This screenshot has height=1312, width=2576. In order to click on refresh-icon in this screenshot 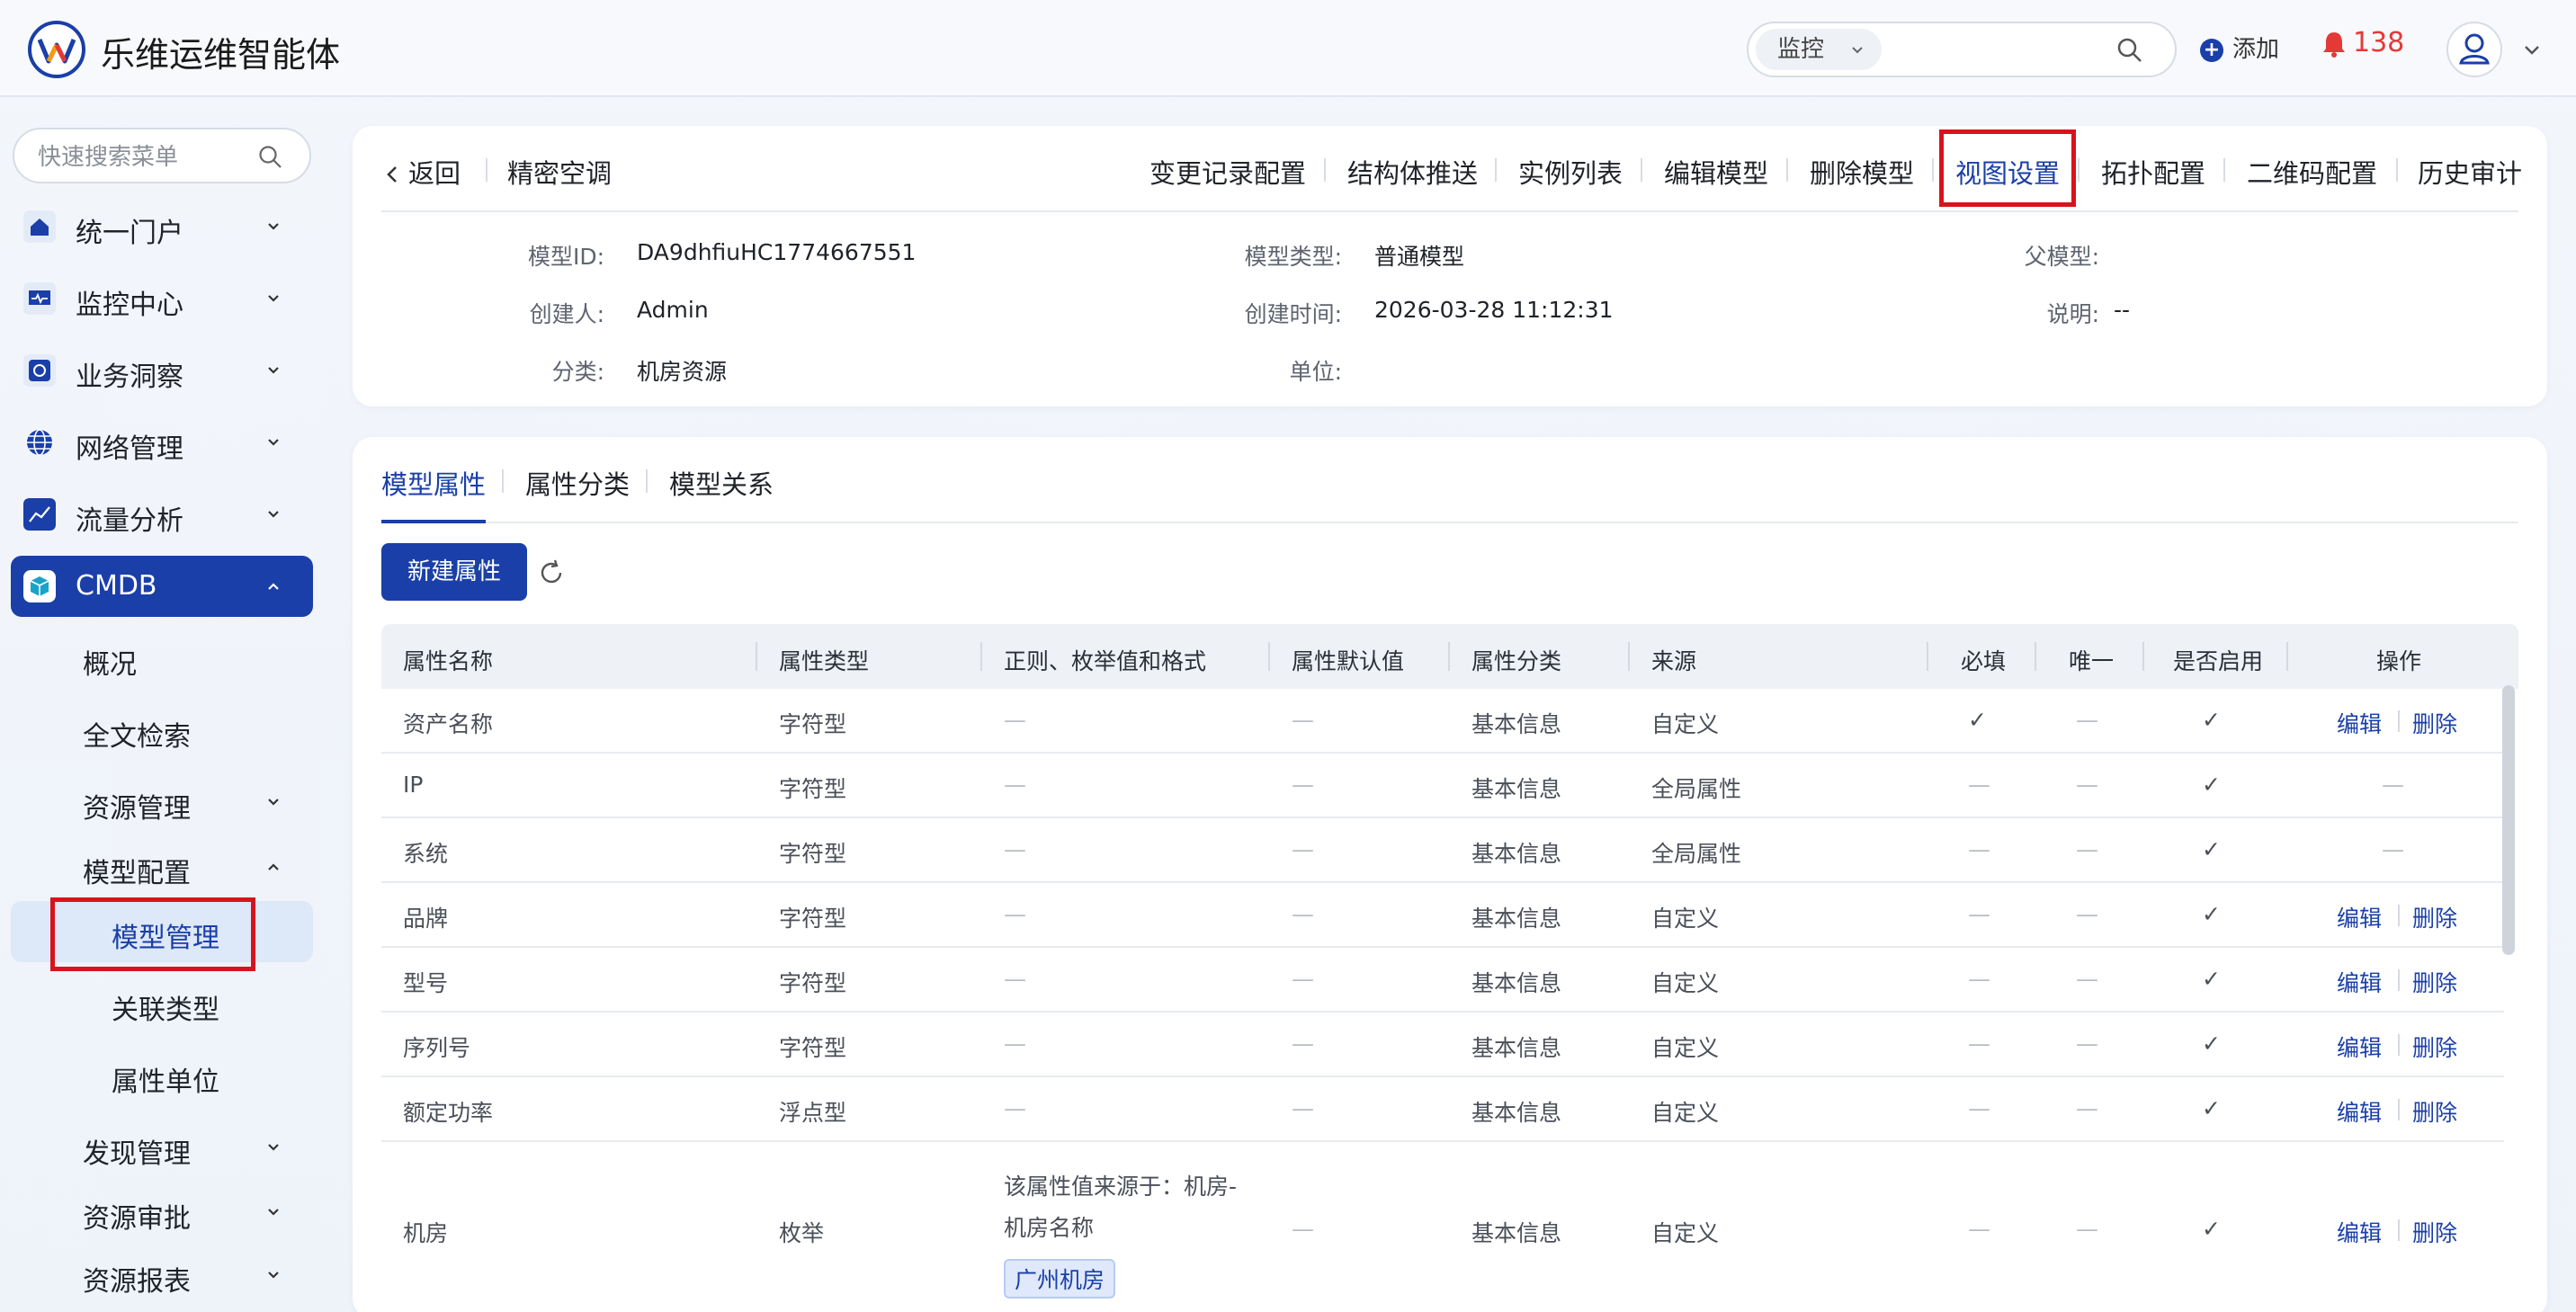, I will do `click(551, 573)`.